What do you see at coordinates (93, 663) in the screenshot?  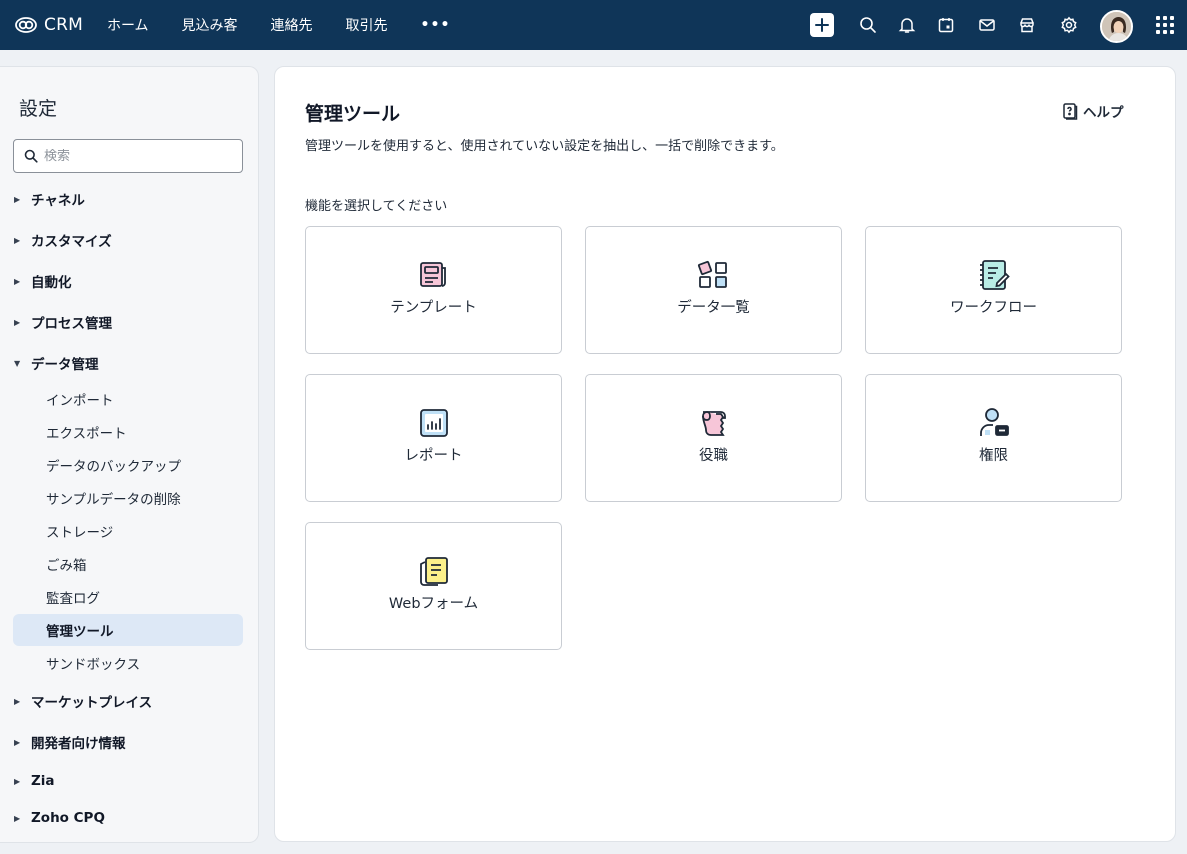 I see `sidebar-item-sandbox: サンドボックス` at bounding box center [93, 663].